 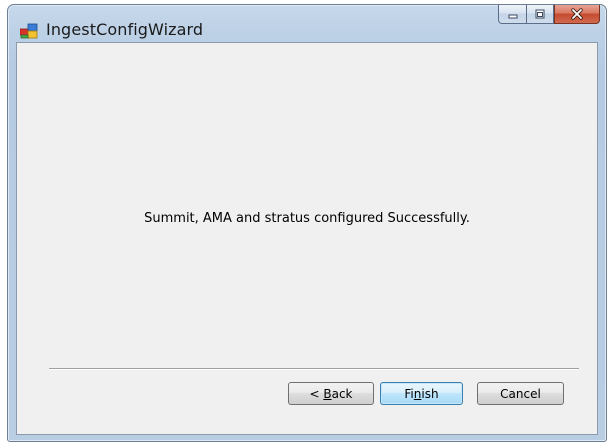 I want to click on finish-button-rest: ish, so click(x=430, y=393).